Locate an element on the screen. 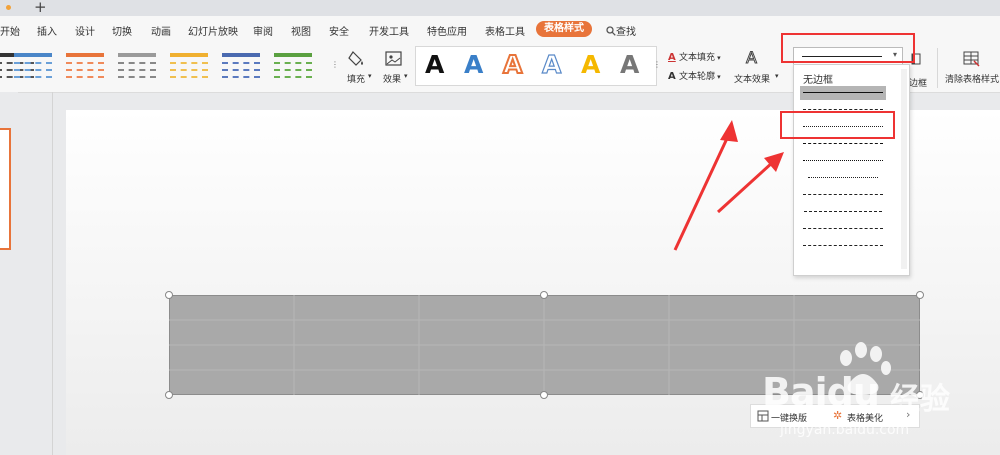 The height and width of the screenshot is (455, 1000). dropdown-scrollbar is located at coordinates (904, 169).